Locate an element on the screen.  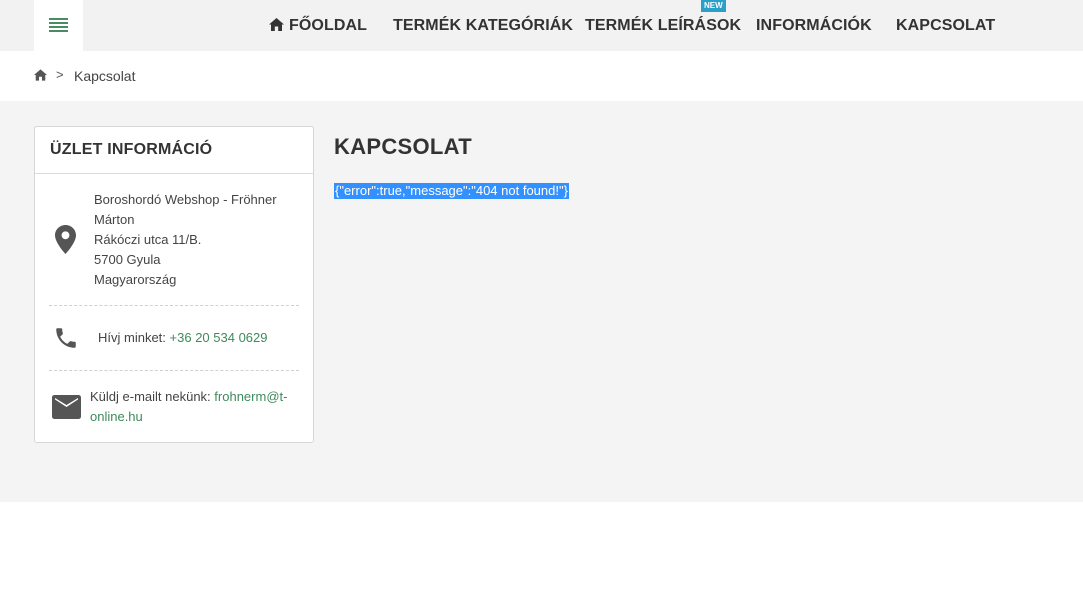
nav-item-information: INFORMÁCIÓK is located at coordinates (814, 26).